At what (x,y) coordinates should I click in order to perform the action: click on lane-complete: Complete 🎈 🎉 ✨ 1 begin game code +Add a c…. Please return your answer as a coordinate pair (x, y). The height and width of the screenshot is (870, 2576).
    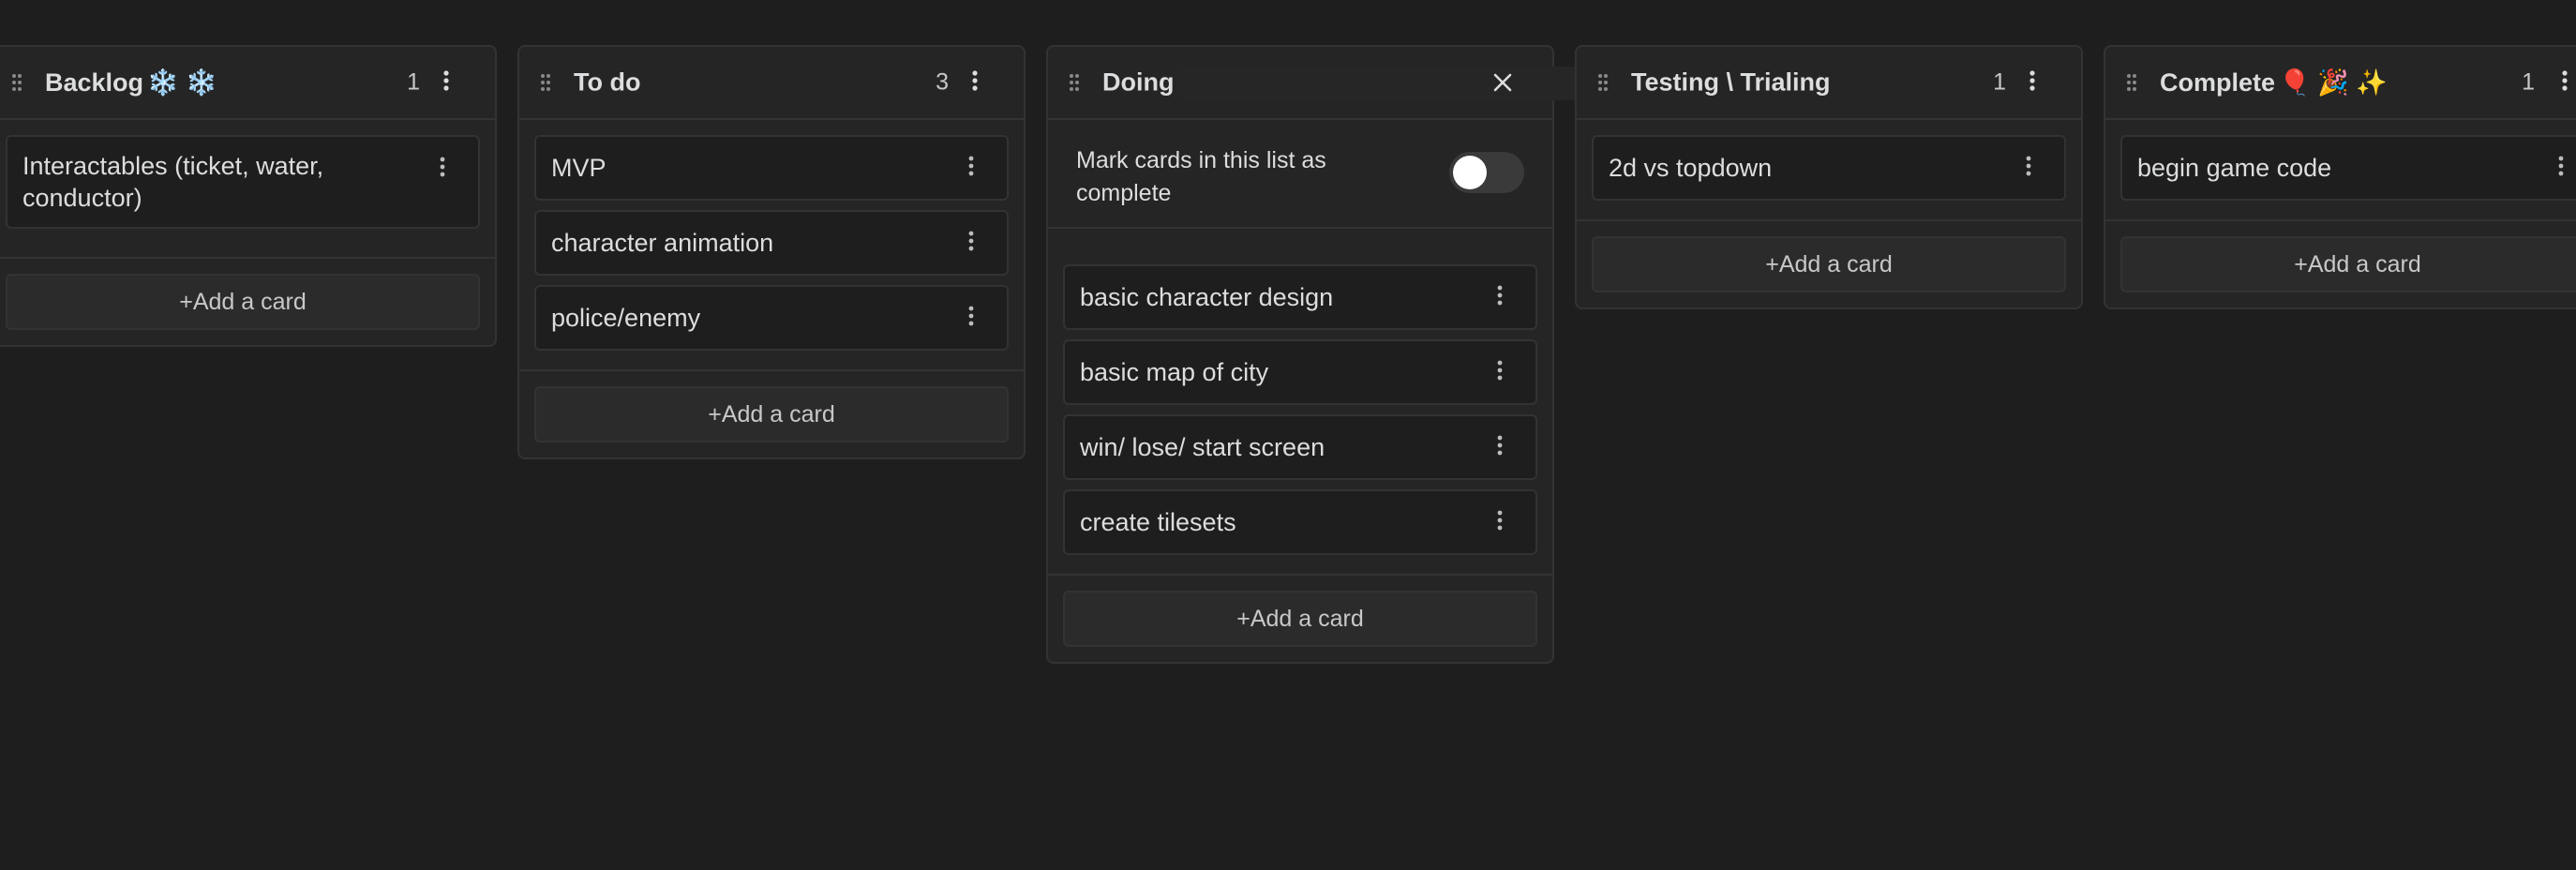
    Looking at the image, I should click on (2340, 177).